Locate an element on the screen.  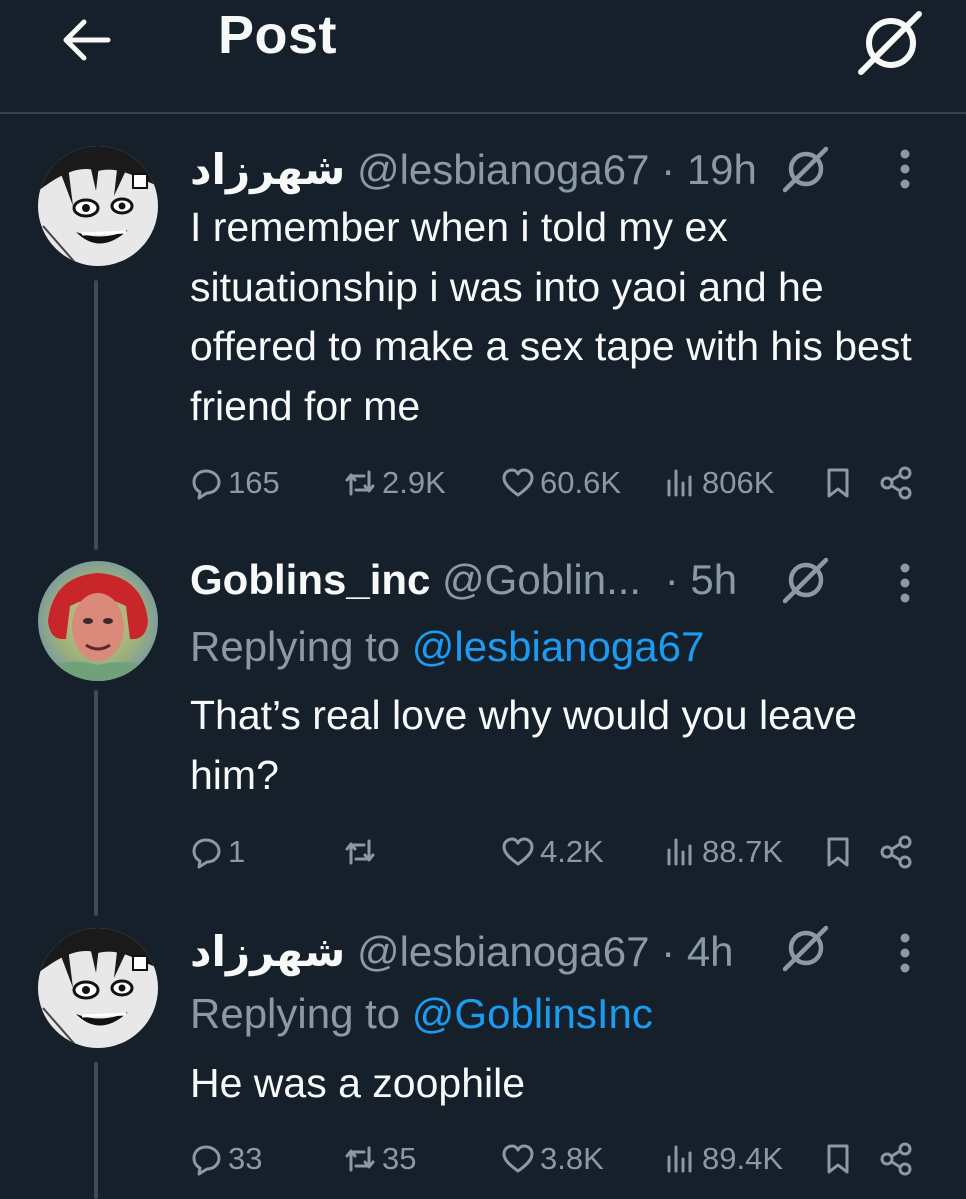
views-button: 806K is located at coordinates (718, 483).